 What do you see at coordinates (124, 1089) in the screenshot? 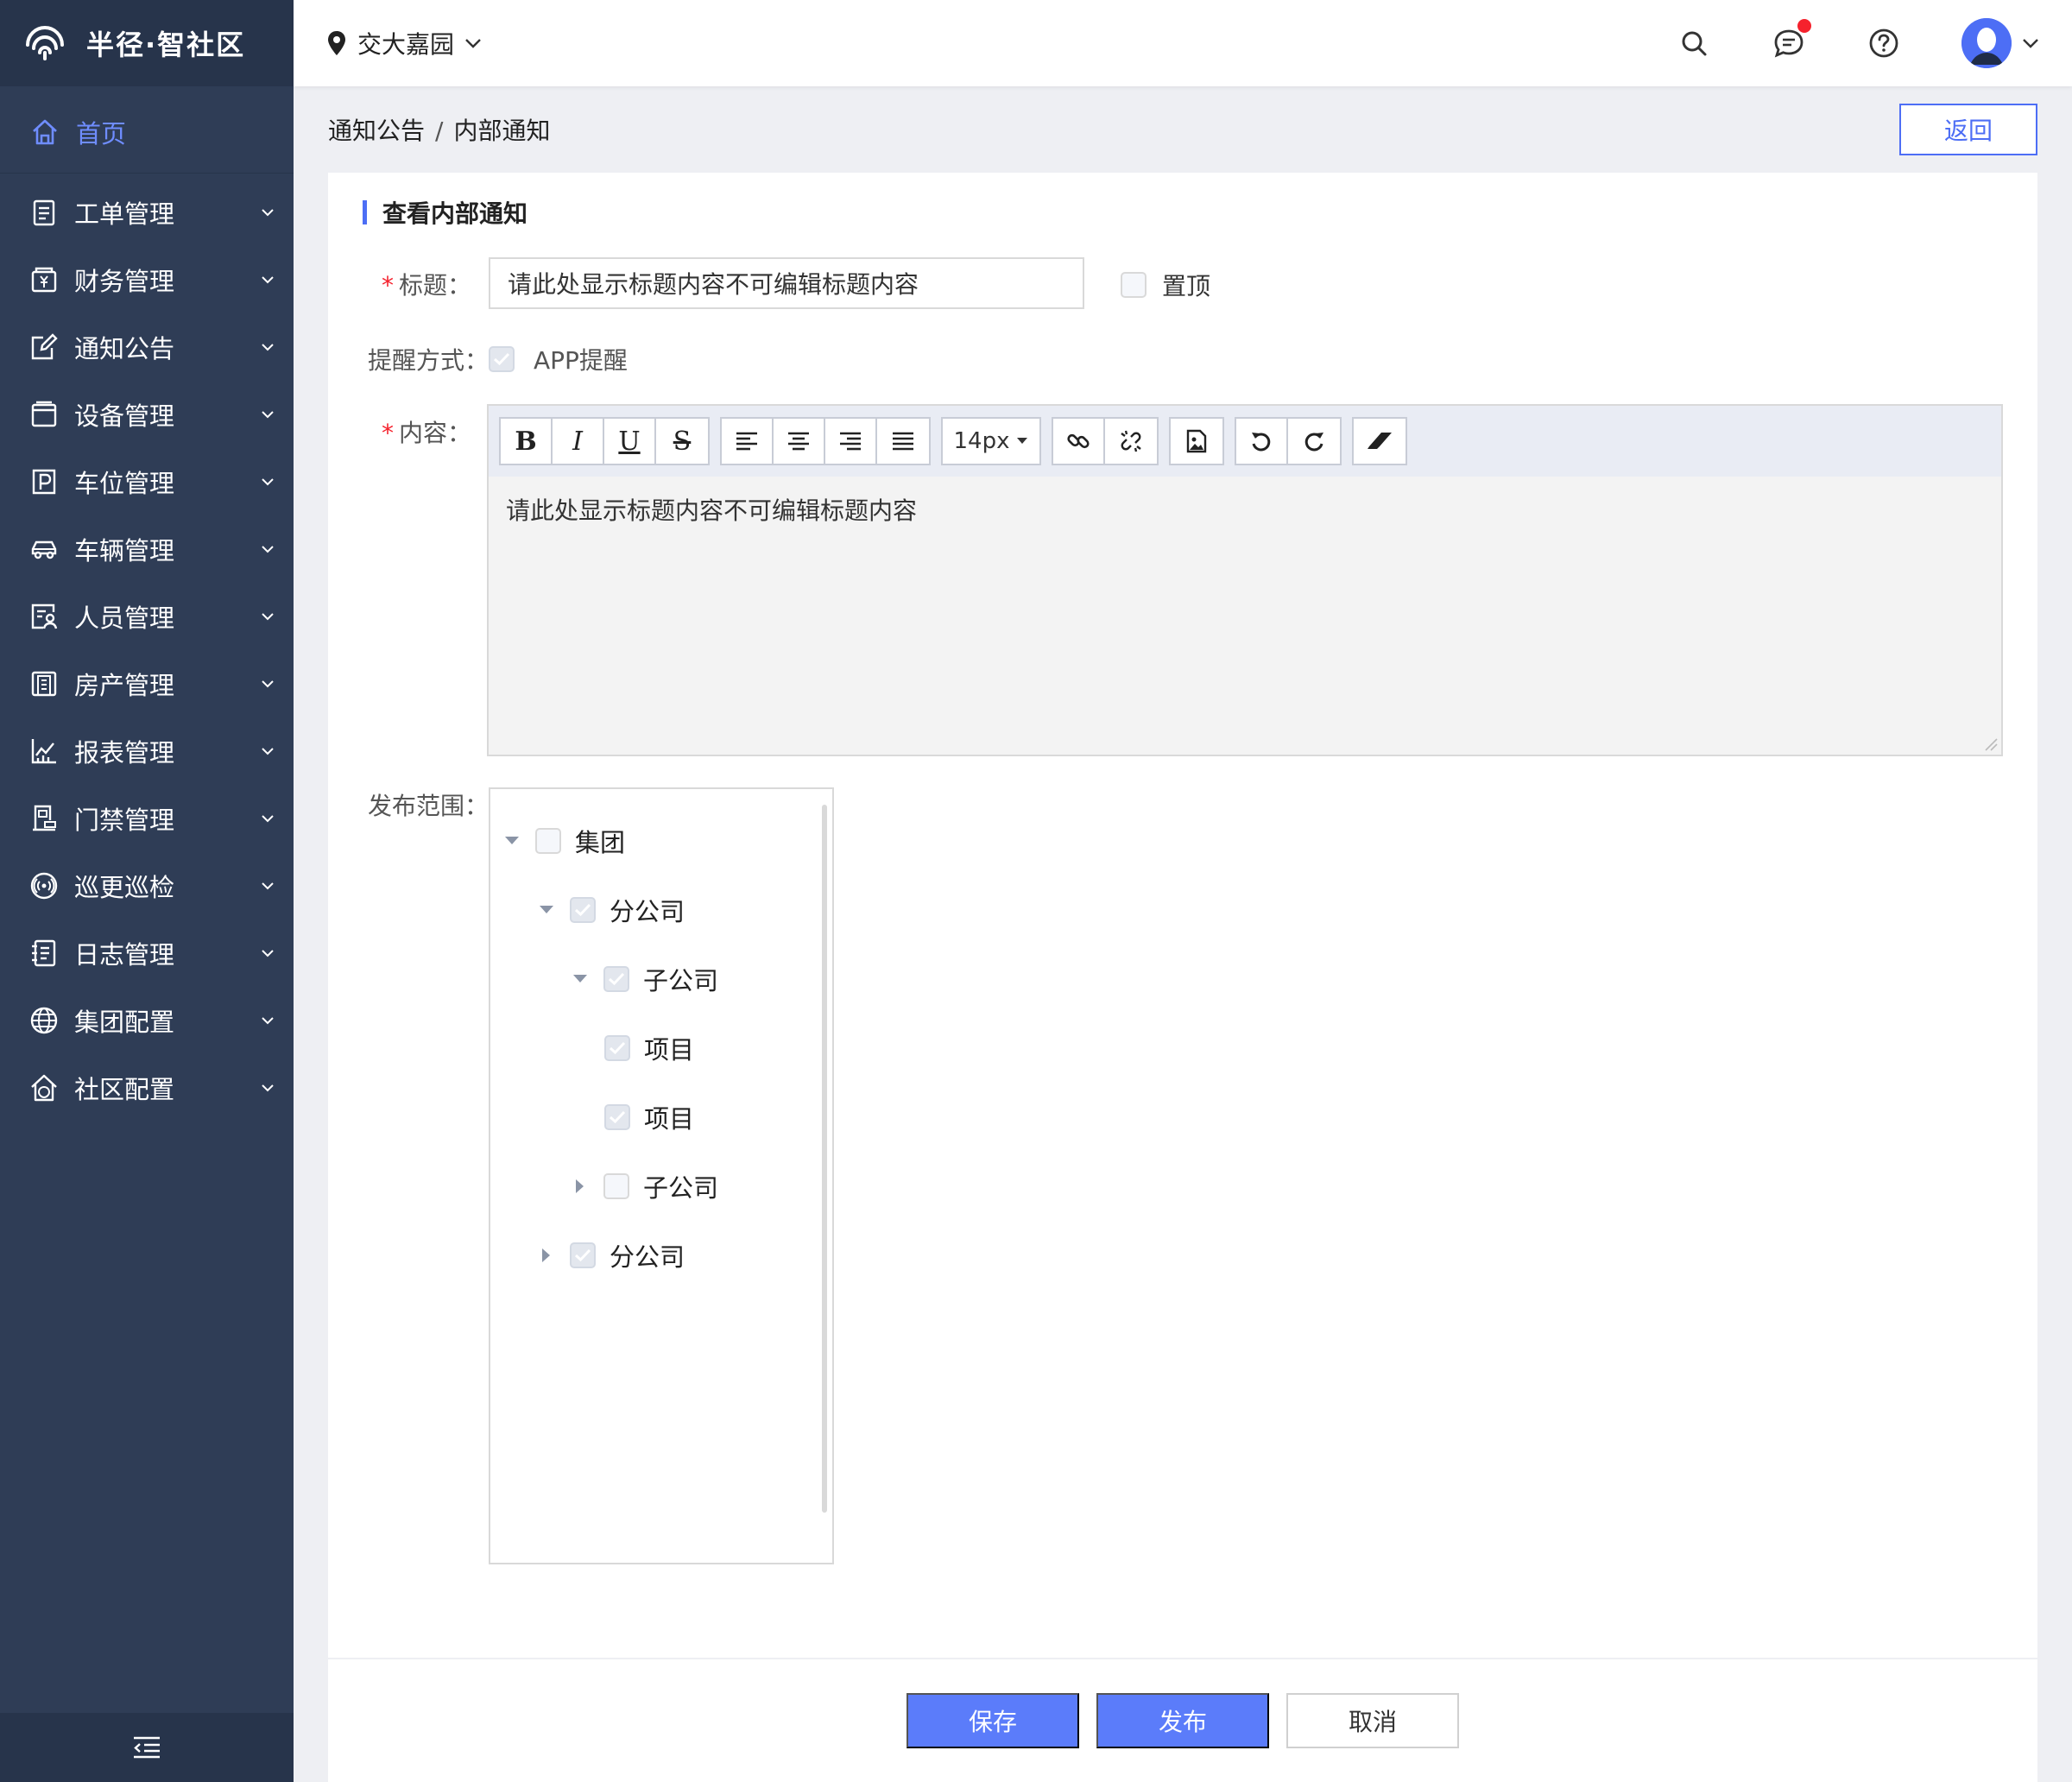
I see `sidebar-item-label: 社区配置` at bounding box center [124, 1089].